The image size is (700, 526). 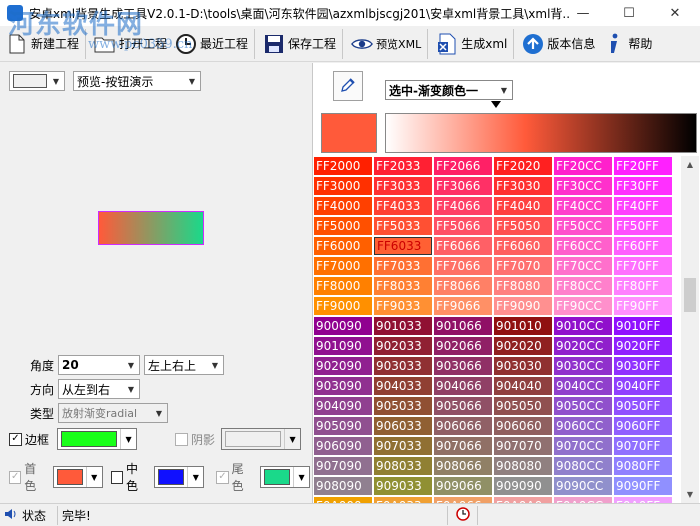 What do you see at coordinates (523, 266) in the screenshot?
I see `color-cell: FF7070` at bounding box center [523, 266].